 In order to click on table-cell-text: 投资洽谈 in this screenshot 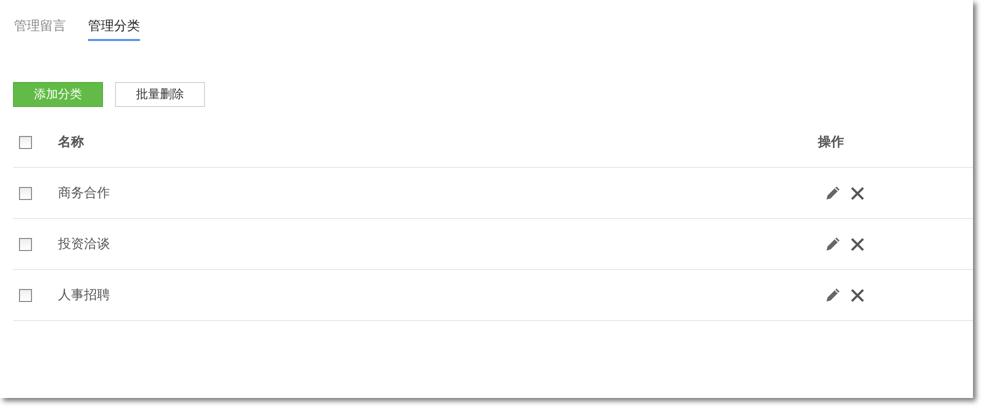, I will do `click(84, 244)`.